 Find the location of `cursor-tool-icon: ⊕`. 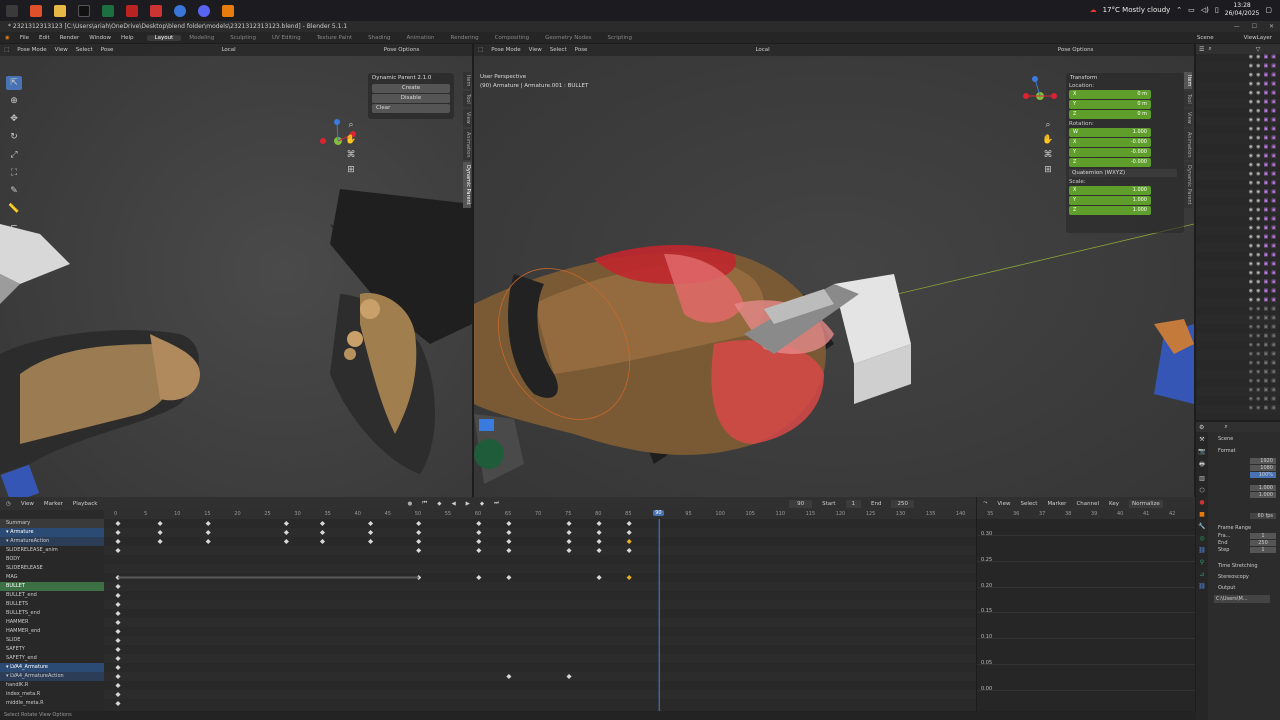

cursor-tool-icon: ⊕ is located at coordinates (14, 101).